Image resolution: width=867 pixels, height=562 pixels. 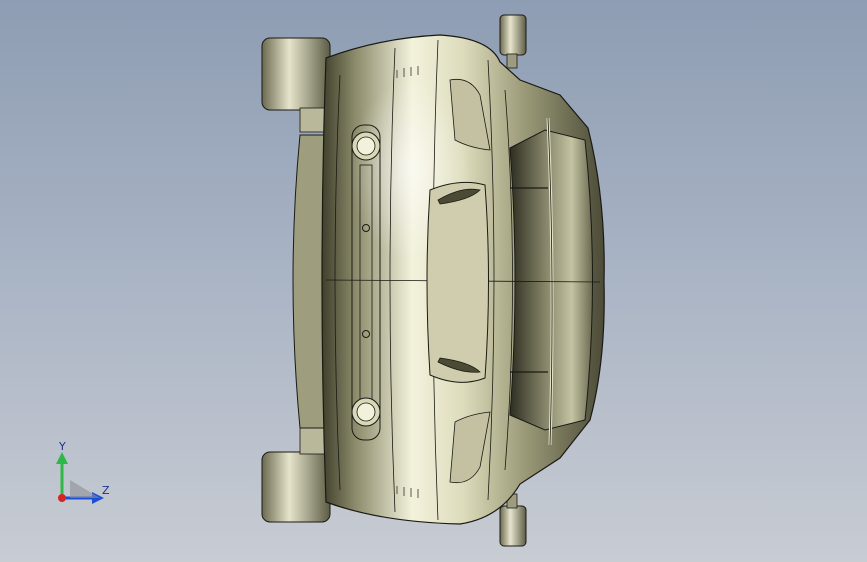 I want to click on mirror-top, so click(x=513, y=41).